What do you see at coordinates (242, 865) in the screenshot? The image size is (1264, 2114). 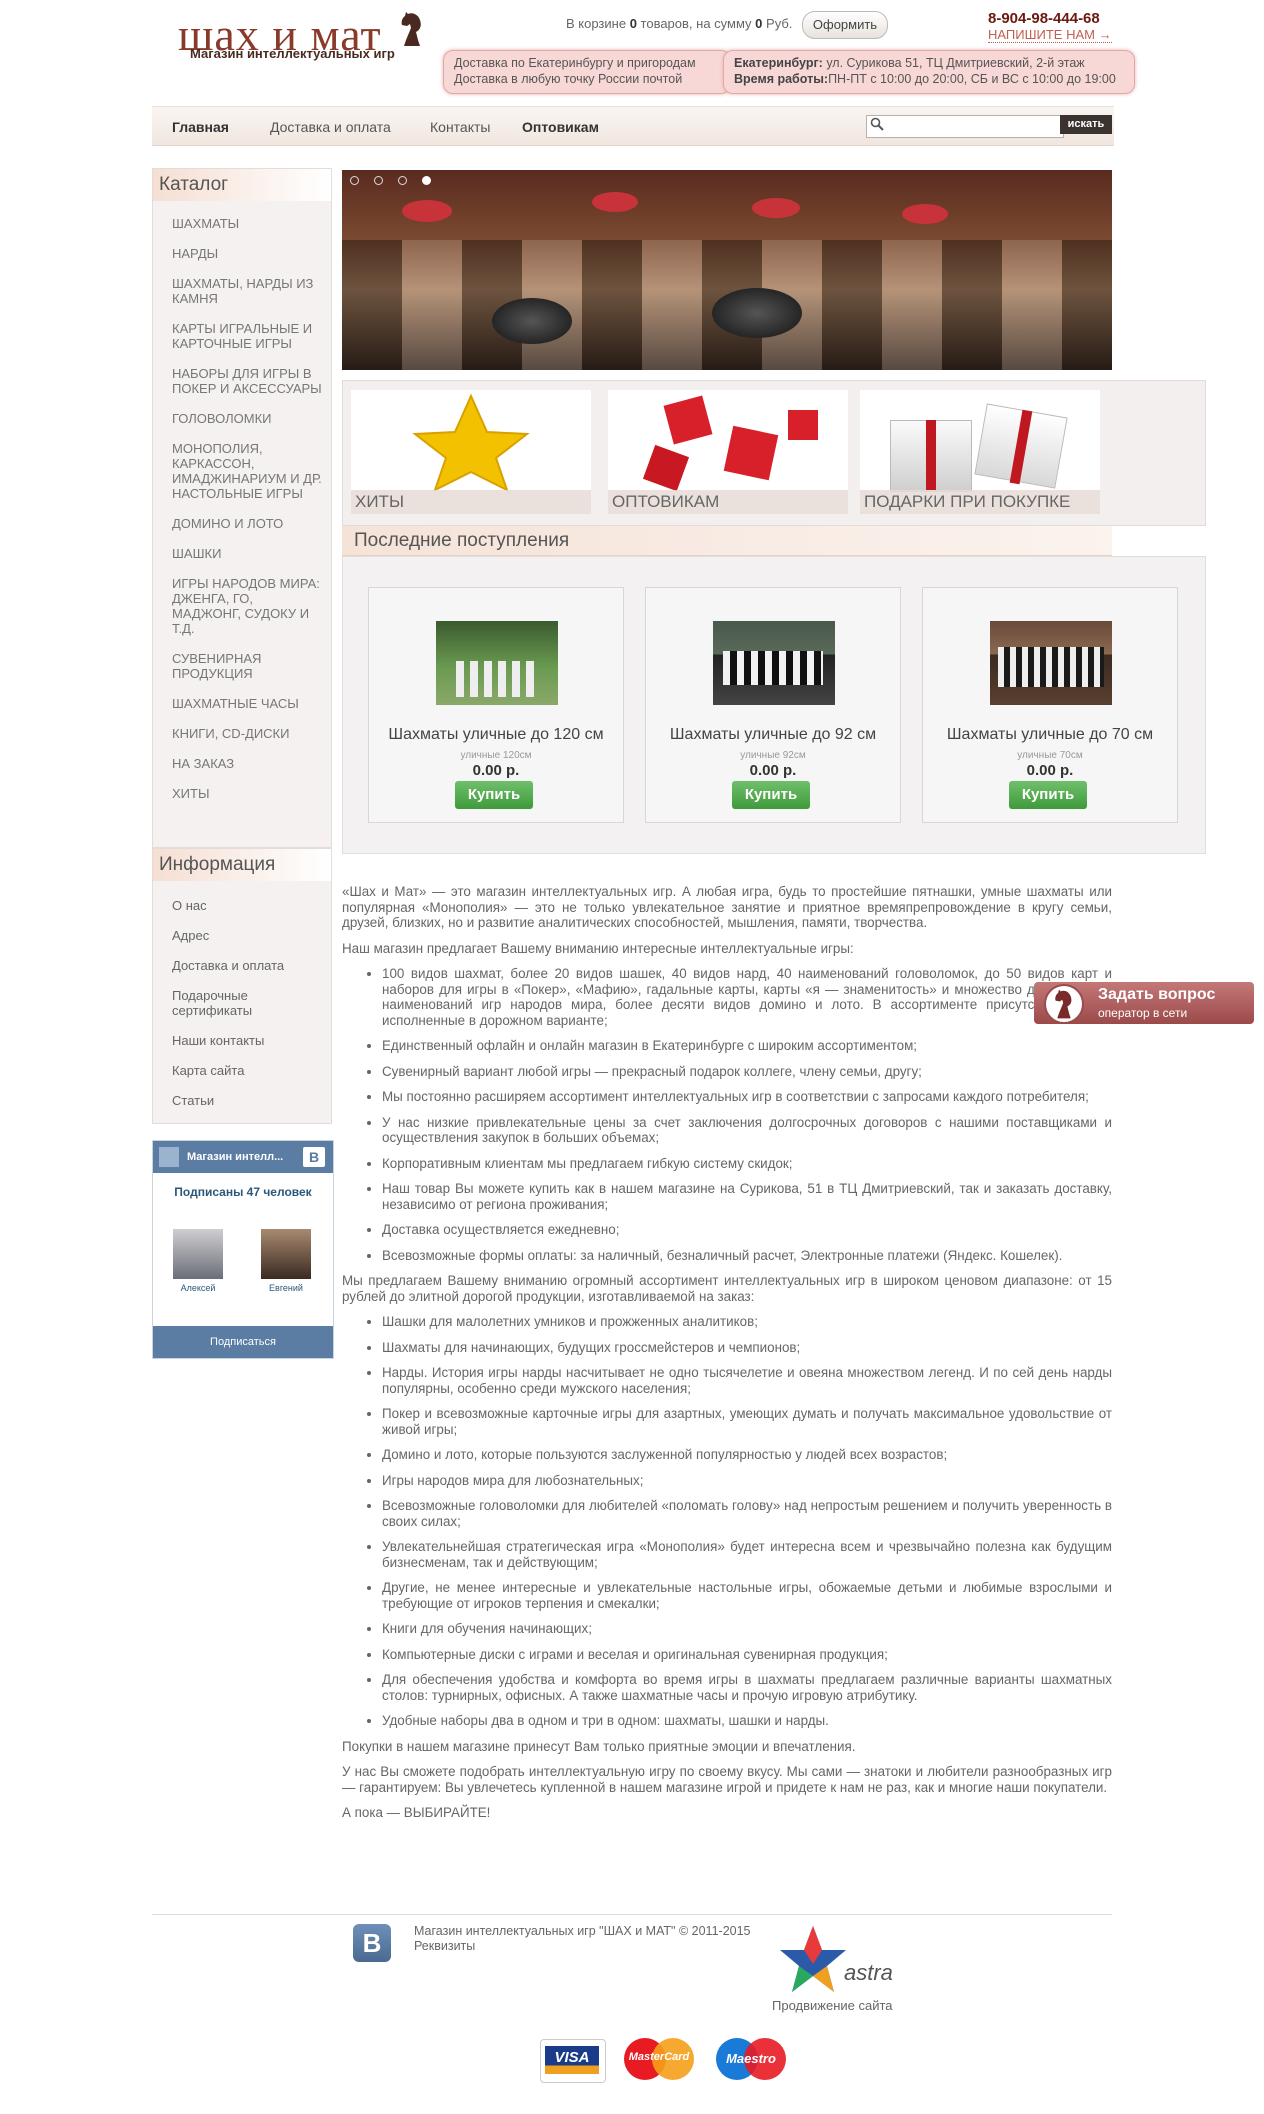 I see `info-title: Информация` at bounding box center [242, 865].